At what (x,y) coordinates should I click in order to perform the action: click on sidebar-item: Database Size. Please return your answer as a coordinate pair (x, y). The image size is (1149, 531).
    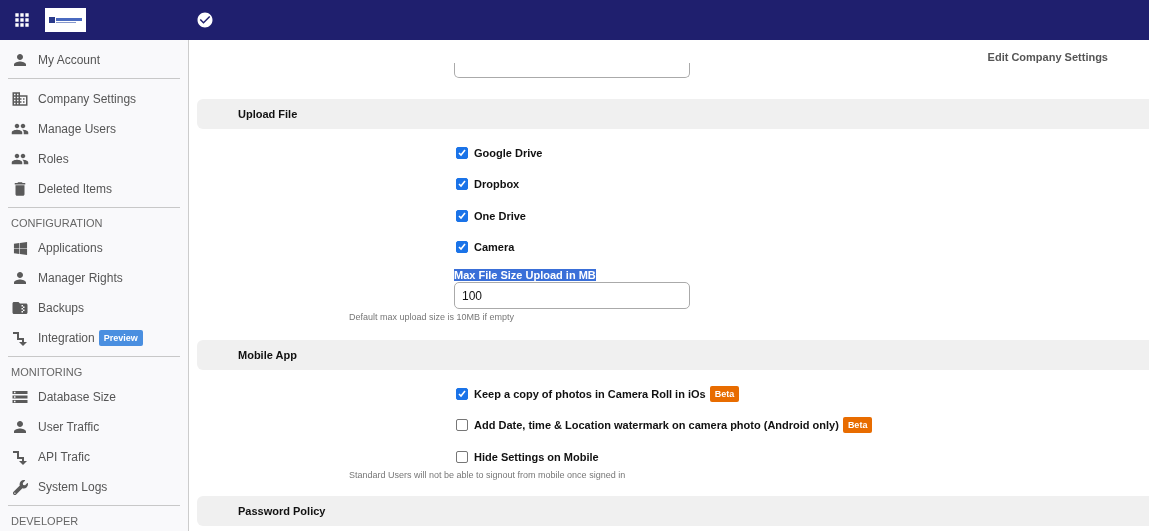
    Looking at the image, I should click on (94, 397).